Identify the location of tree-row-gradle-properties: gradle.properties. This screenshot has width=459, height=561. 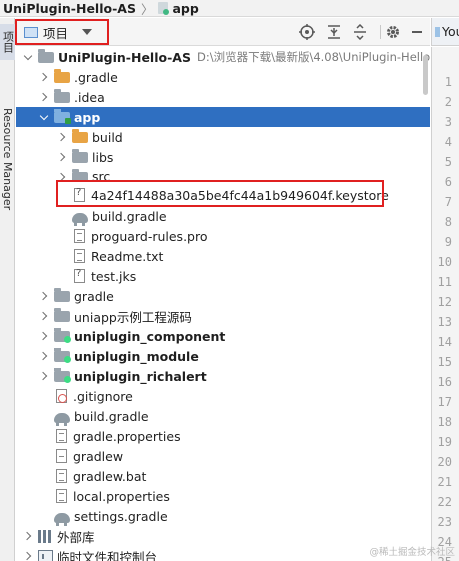
(223, 436).